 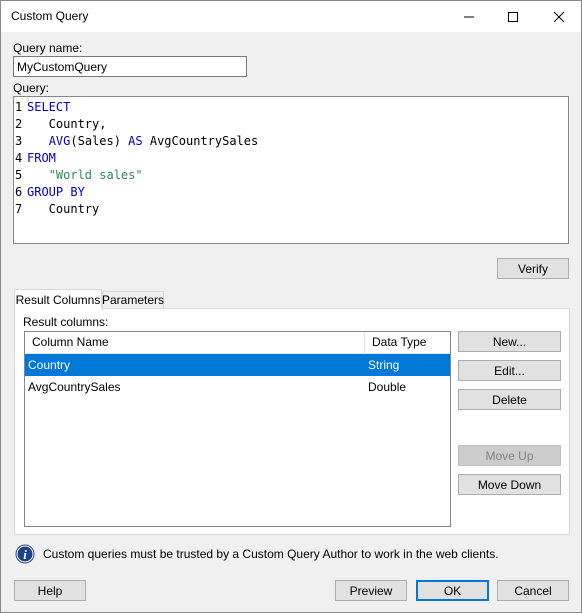 I want to click on sql-keyword: GROUP BY, so click(x=56, y=192).